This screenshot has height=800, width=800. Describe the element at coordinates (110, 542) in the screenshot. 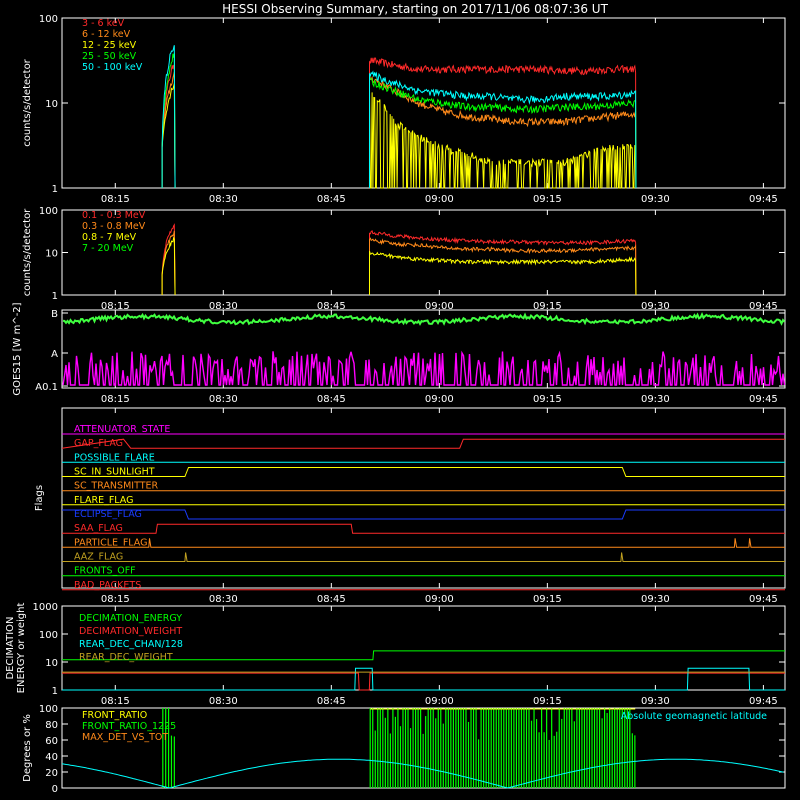

I see `flags-flag-label: PARTICLE_FLAG` at that location.